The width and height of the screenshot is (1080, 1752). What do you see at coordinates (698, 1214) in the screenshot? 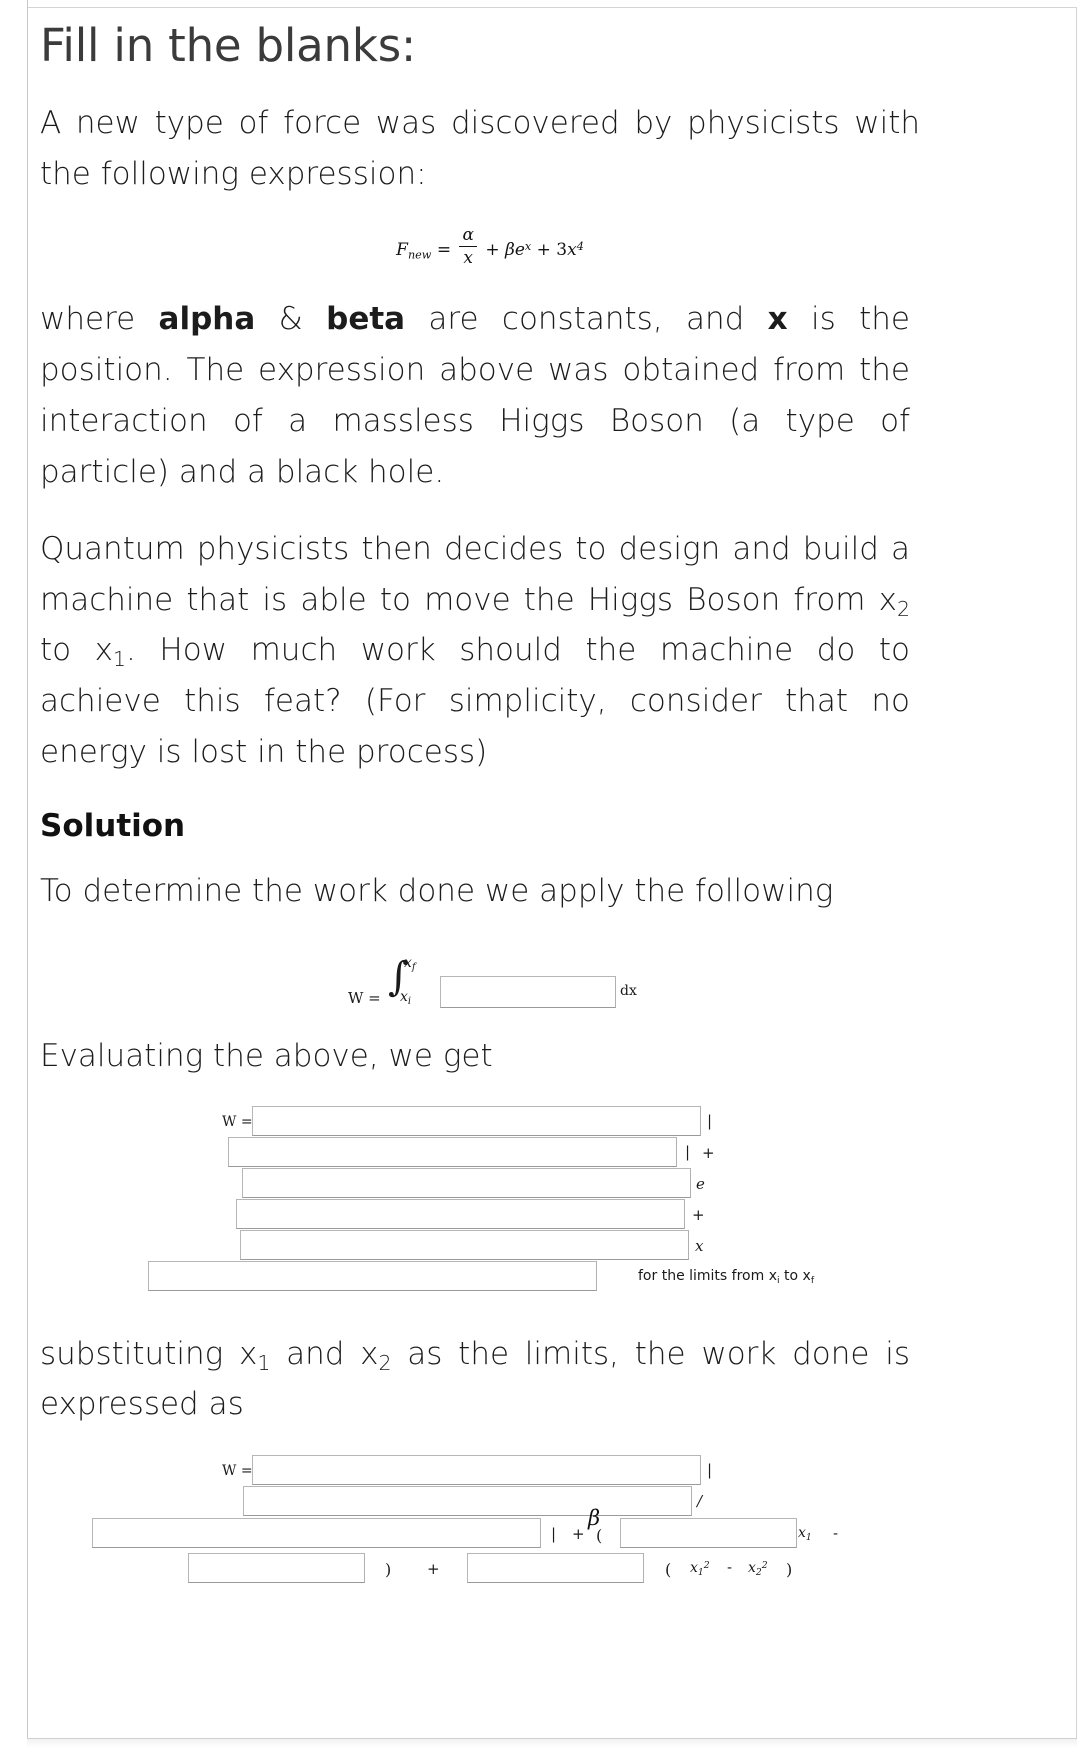
I see `eval-plus-2: +` at bounding box center [698, 1214].